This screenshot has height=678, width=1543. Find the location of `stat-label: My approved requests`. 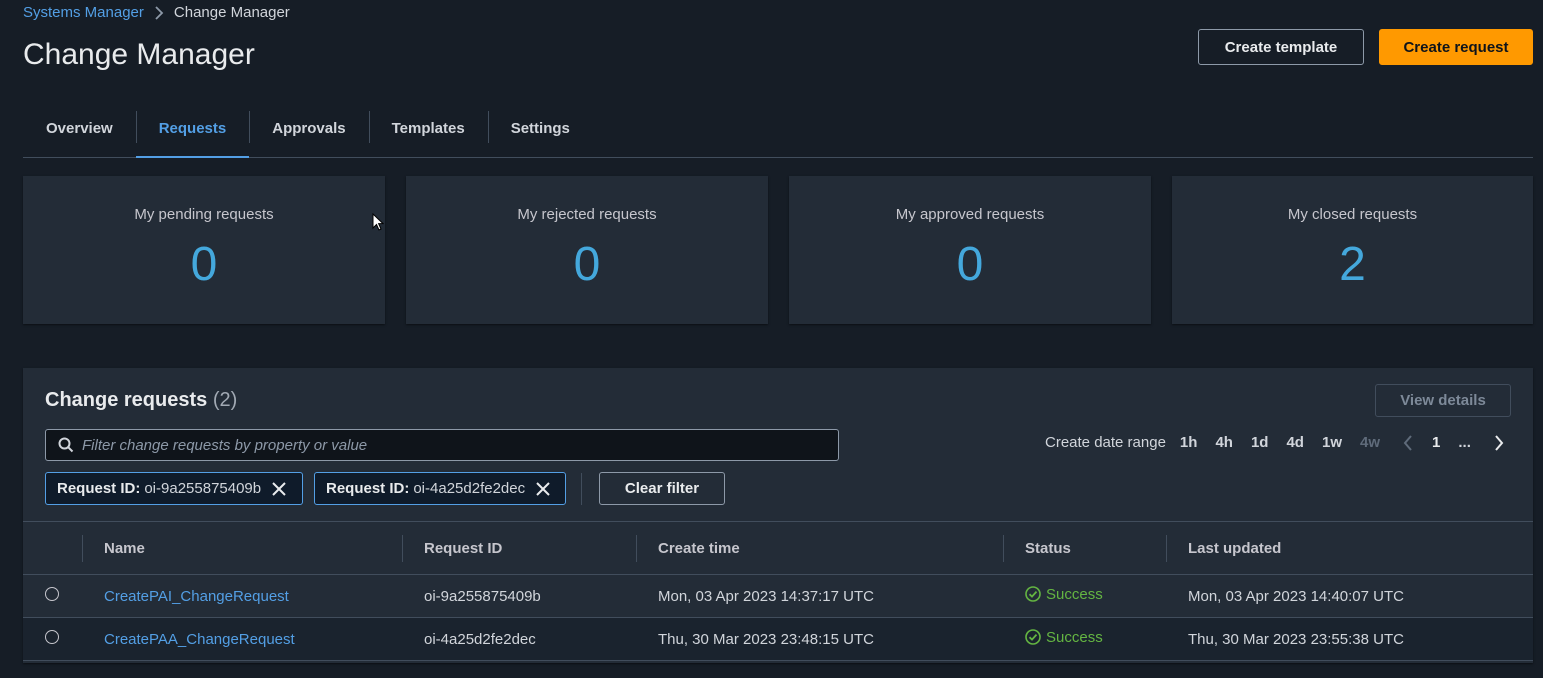

stat-label: My approved requests is located at coordinates (970, 214).